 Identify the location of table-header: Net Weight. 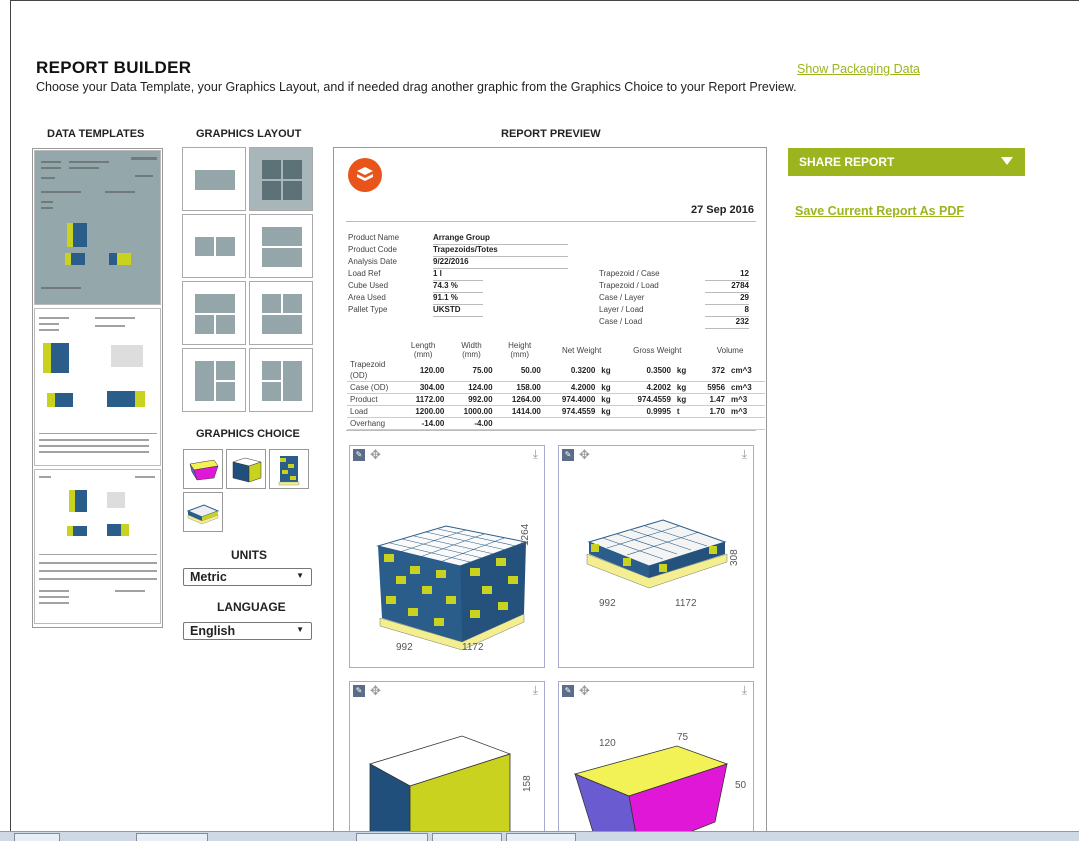
(581, 350).